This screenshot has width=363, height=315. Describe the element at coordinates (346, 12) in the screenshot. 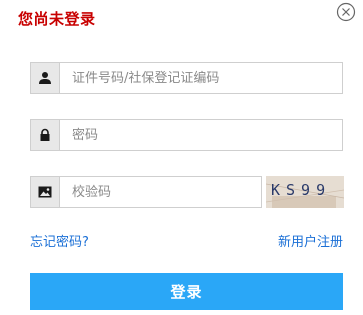

I see `close-icon` at that location.